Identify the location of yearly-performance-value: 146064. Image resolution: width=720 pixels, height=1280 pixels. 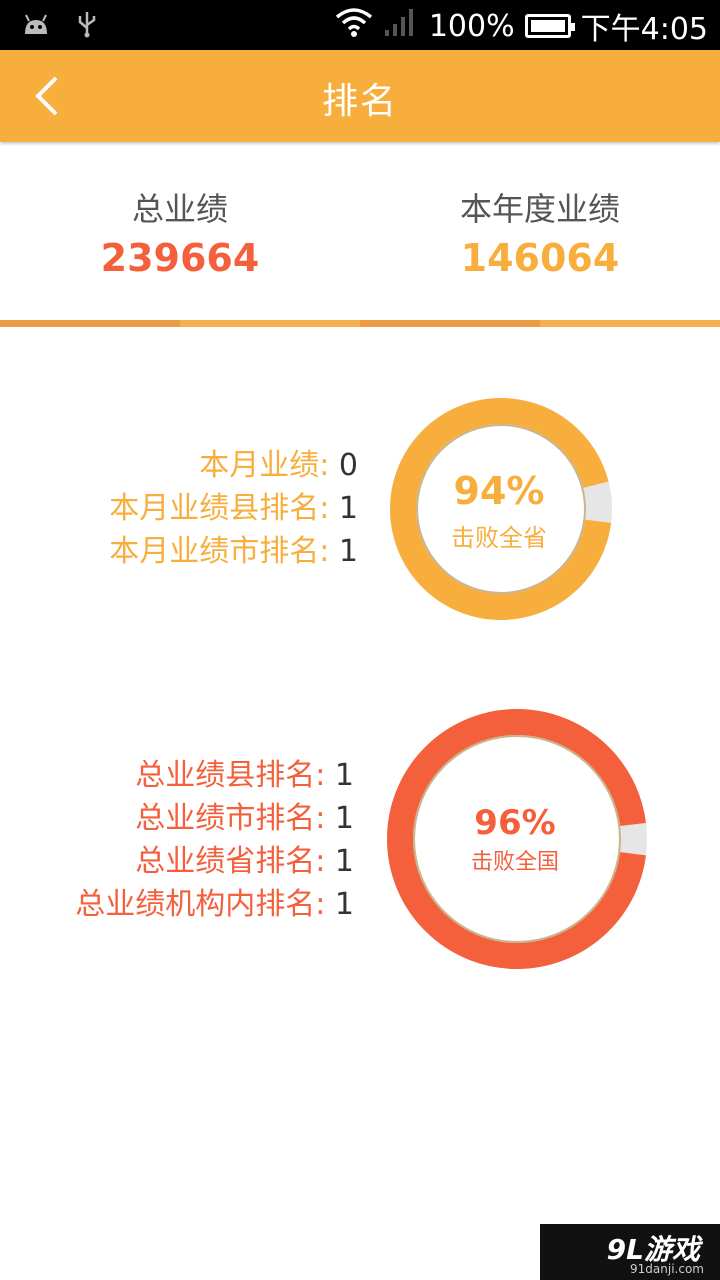
(540, 258).